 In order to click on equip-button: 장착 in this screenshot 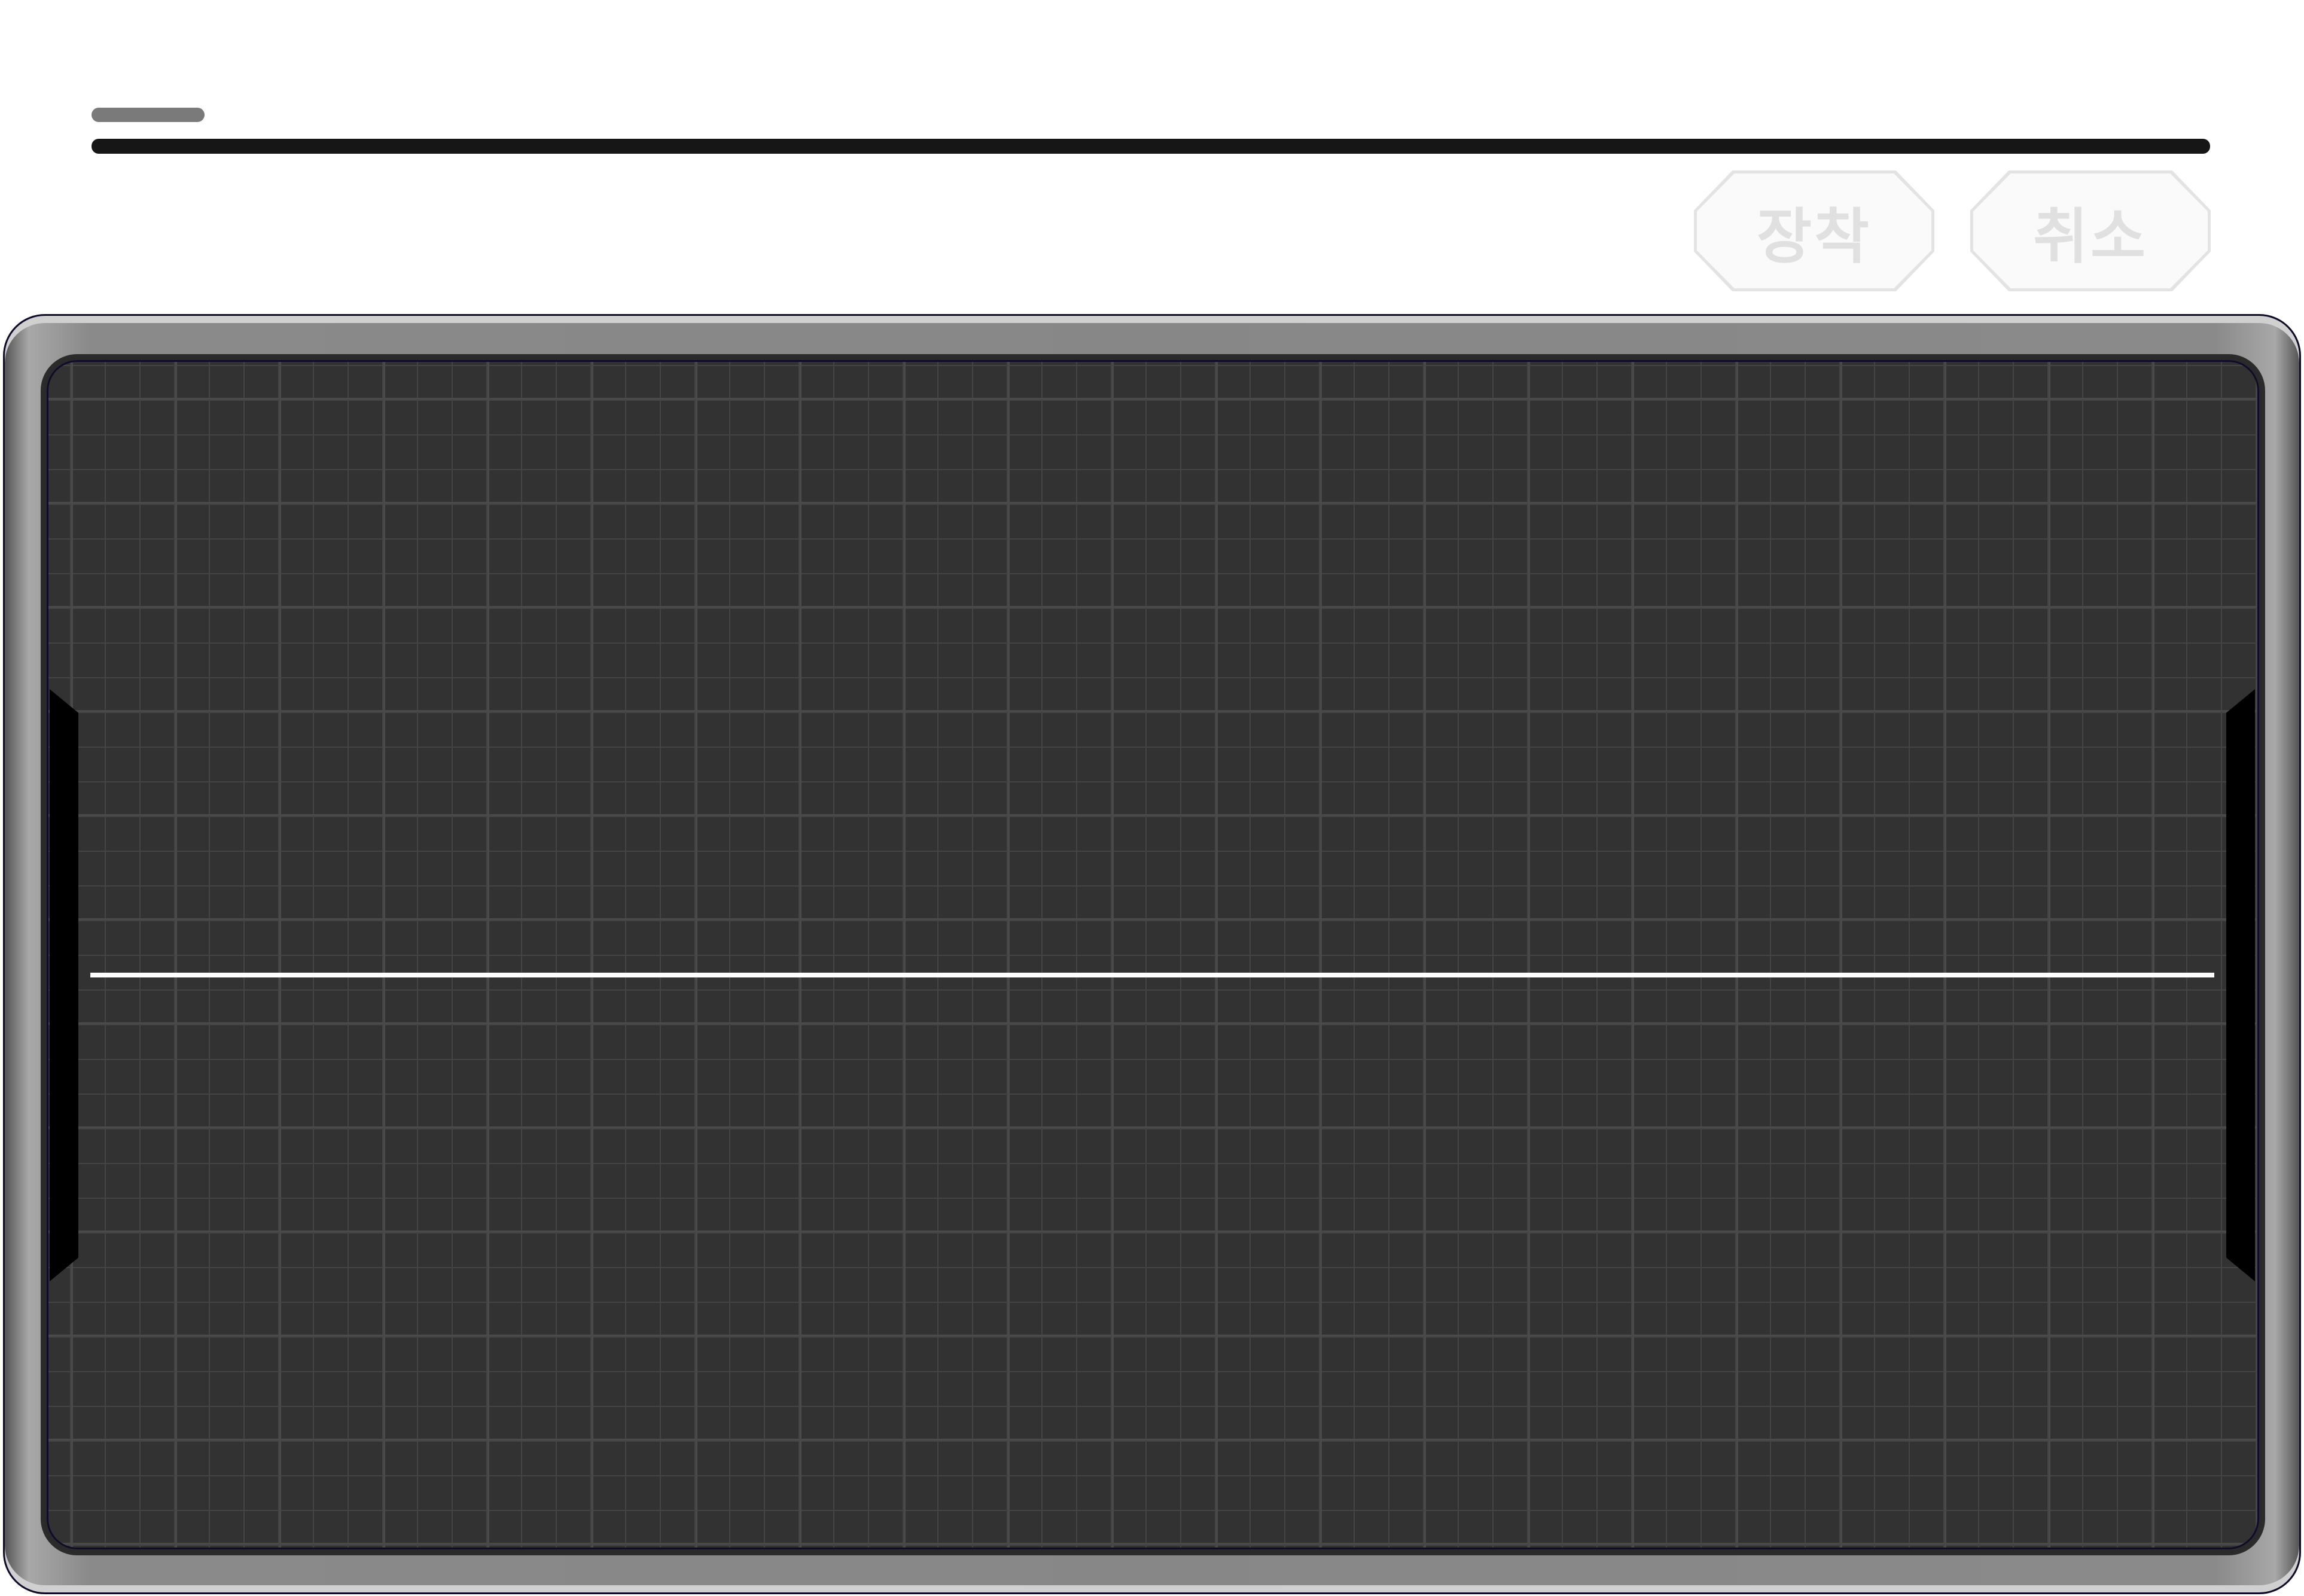, I will do `click(1814, 230)`.